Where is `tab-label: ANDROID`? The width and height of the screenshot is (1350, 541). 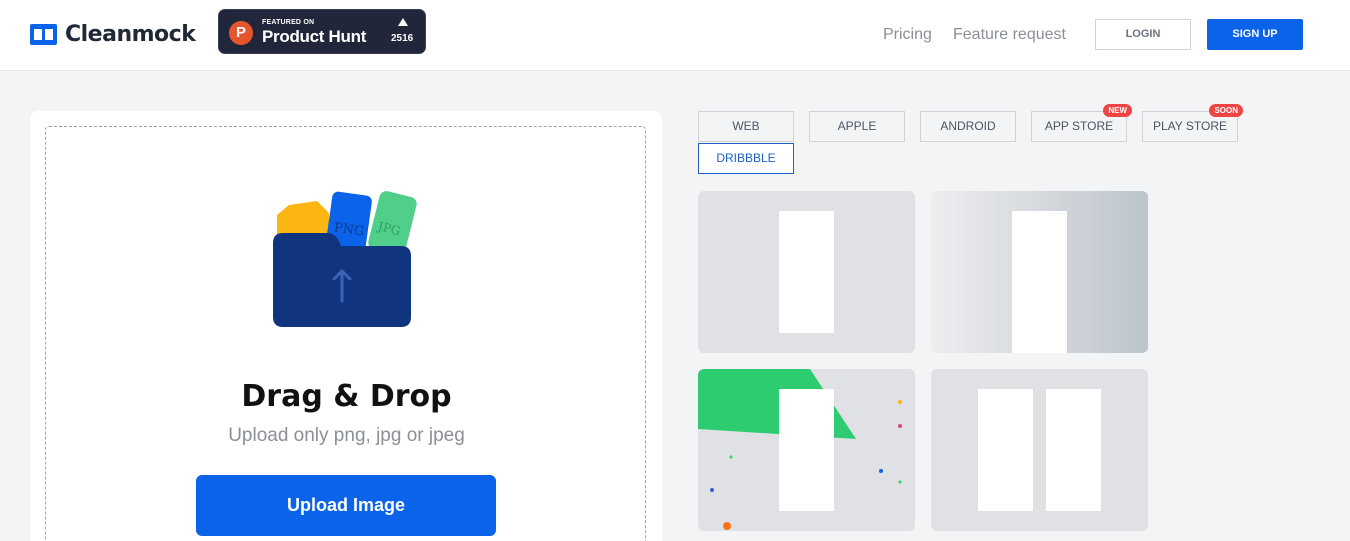
tab-label: ANDROID is located at coordinates (968, 126).